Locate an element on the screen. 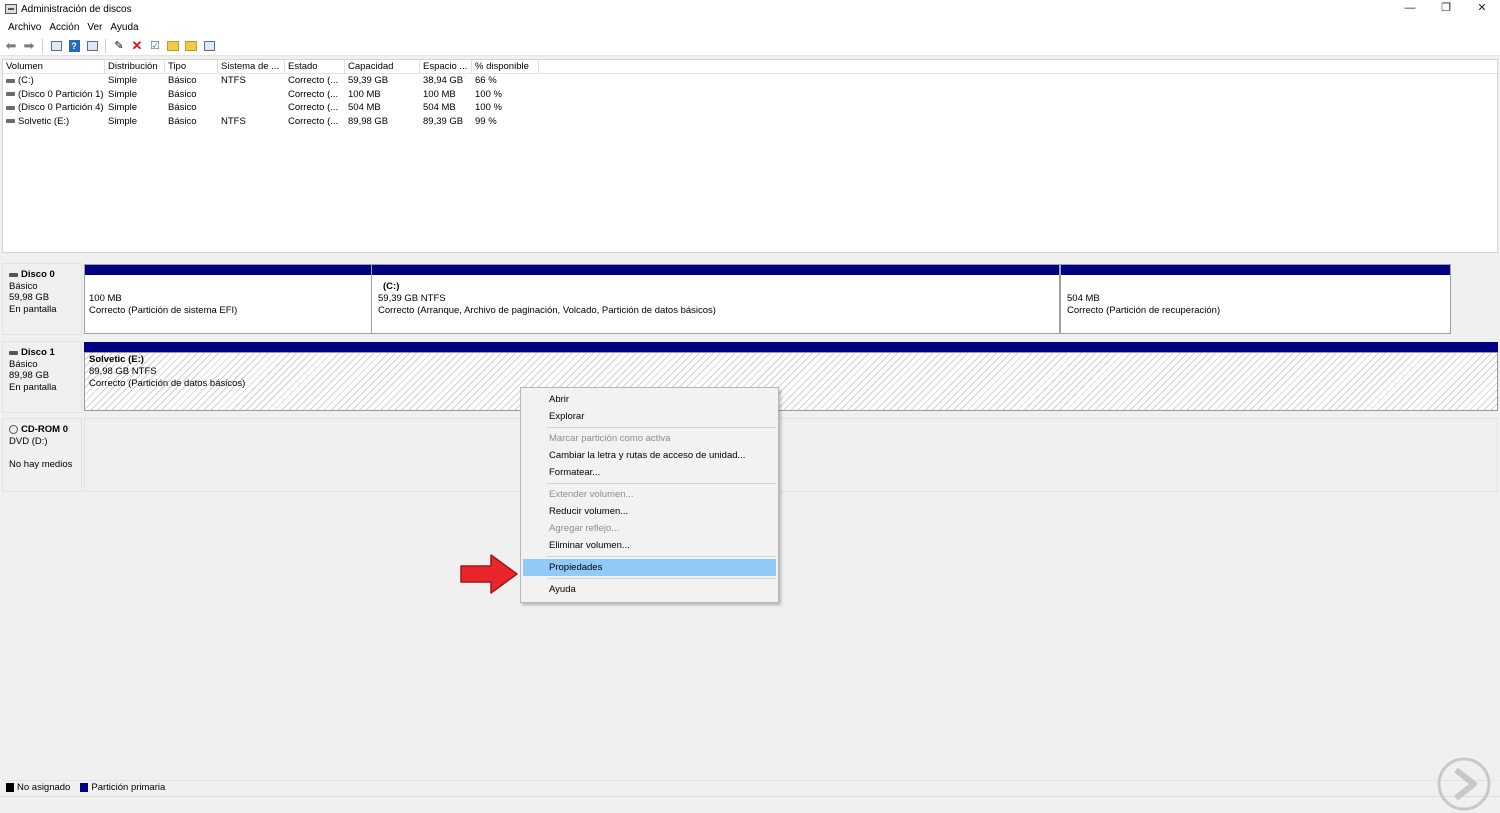 The width and height of the screenshot is (1500, 813). menu-accion: Acción is located at coordinates (64, 27).